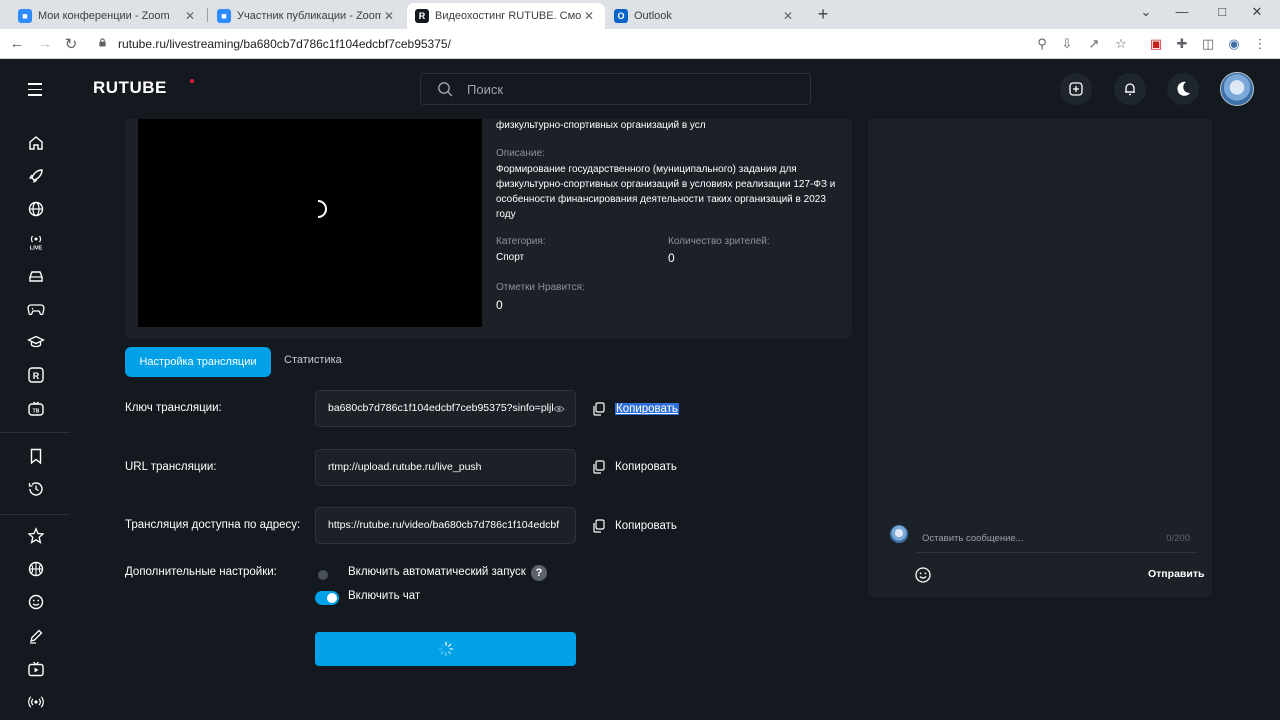 The image size is (1280, 720). Describe the element at coordinates (36, 242) in the screenshot. I see `live-icon: LIVE` at that location.